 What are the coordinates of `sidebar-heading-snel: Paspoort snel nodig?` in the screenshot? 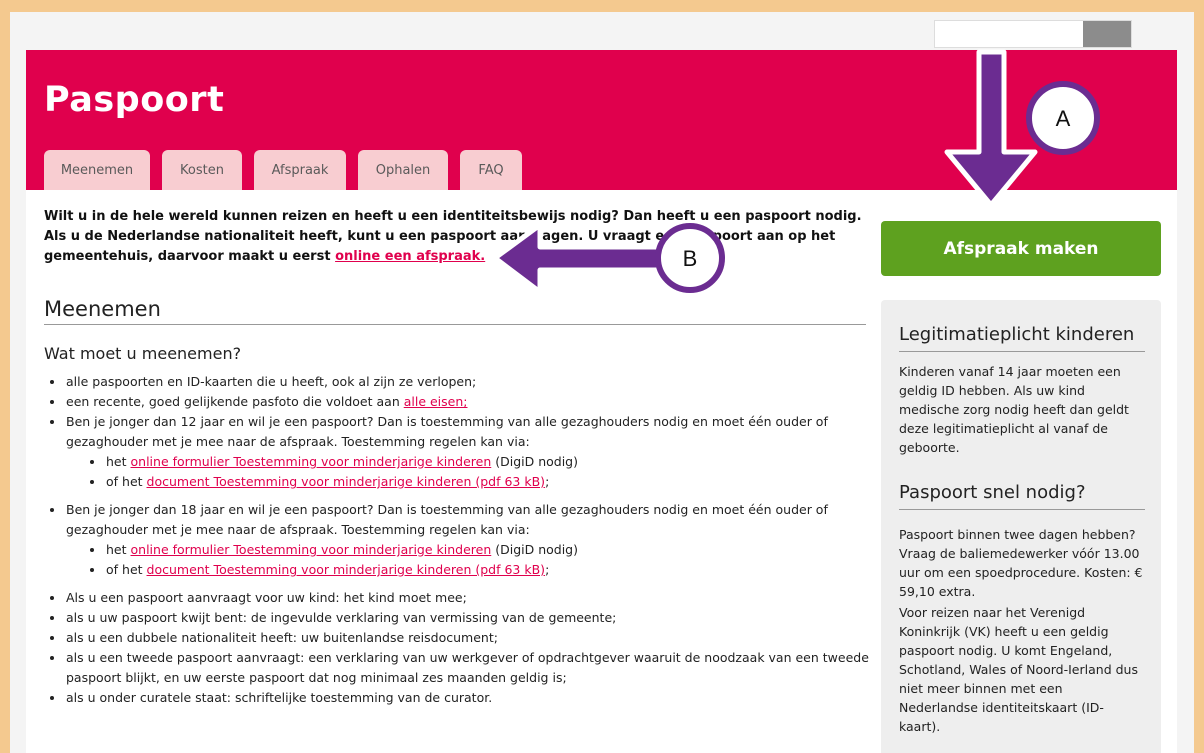 It's located at (1022, 496).